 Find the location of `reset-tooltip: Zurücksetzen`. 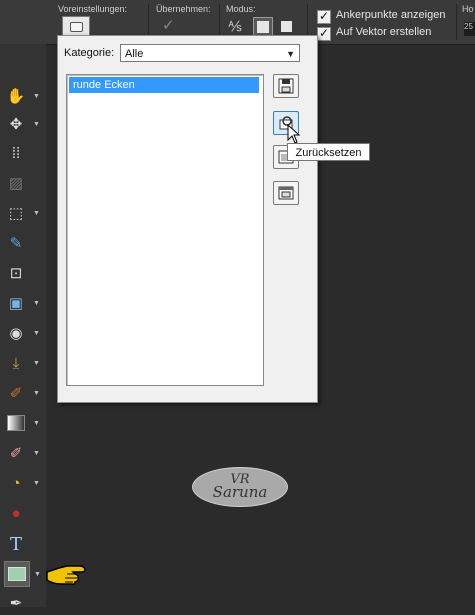

reset-tooltip: Zurücksetzen is located at coordinates (328, 152).